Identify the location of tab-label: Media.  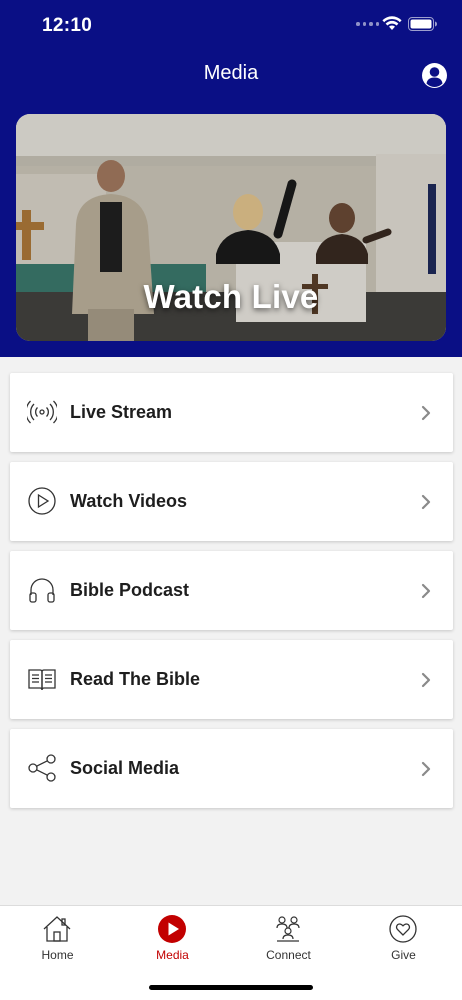
(172, 955).